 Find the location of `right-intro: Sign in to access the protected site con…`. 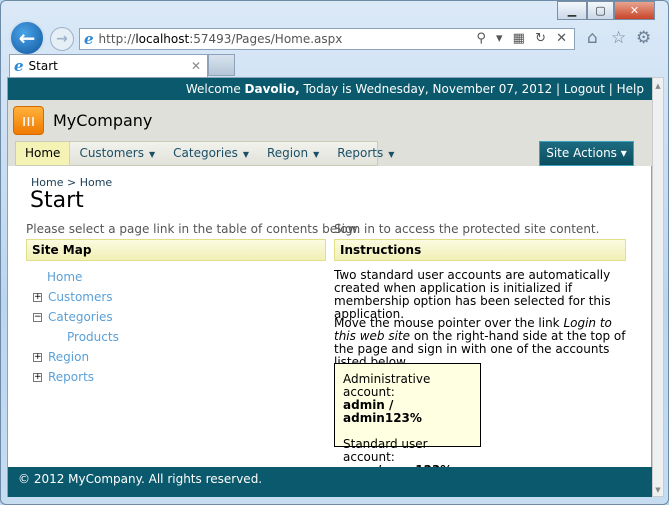

right-intro: Sign in to access the protected site con… is located at coordinates (467, 229).